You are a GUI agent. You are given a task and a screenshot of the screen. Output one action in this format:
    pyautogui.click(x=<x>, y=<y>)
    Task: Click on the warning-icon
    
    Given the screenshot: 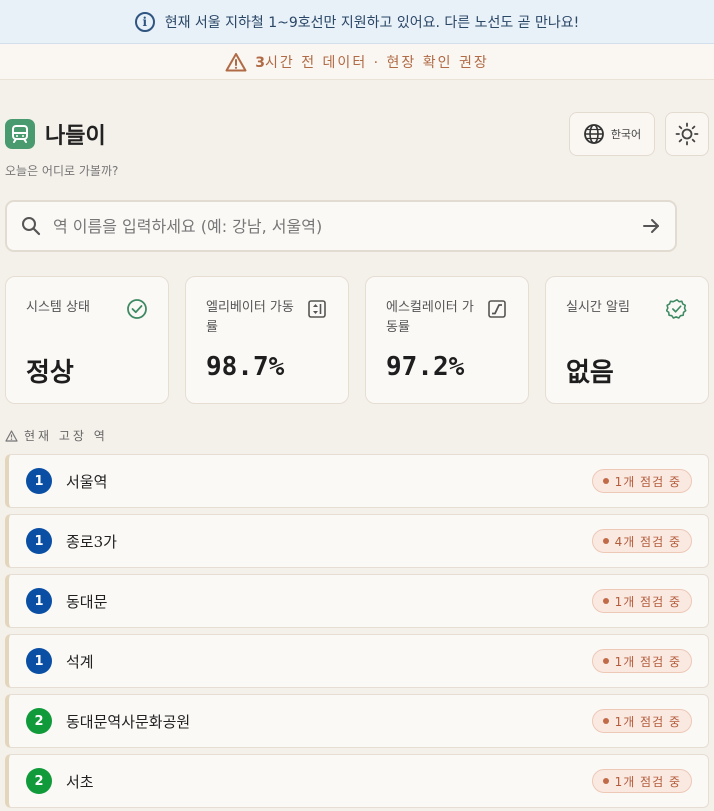 What is the action you would take?
    pyautogui.click(x=236, y=61)
    